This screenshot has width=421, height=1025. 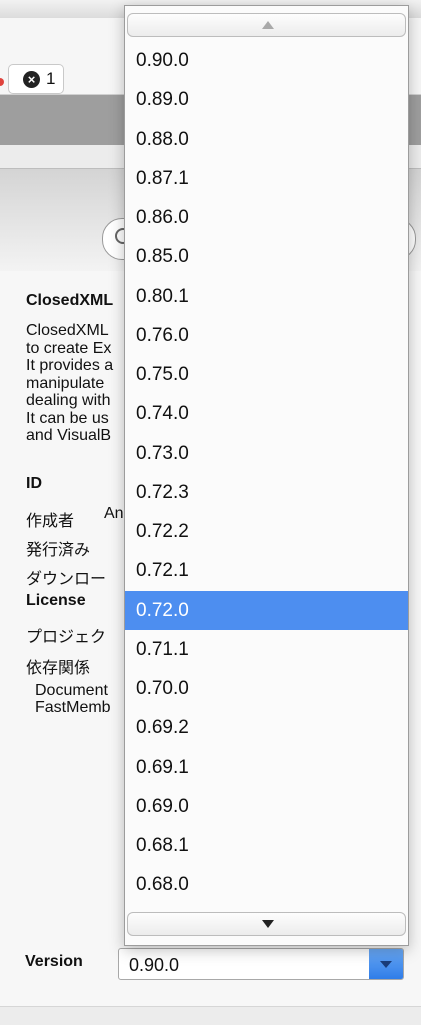 What do you see at coordinates (65, 383) in the screenshot?
I see `description-line: manipulate` at bounding box center [65, 383].